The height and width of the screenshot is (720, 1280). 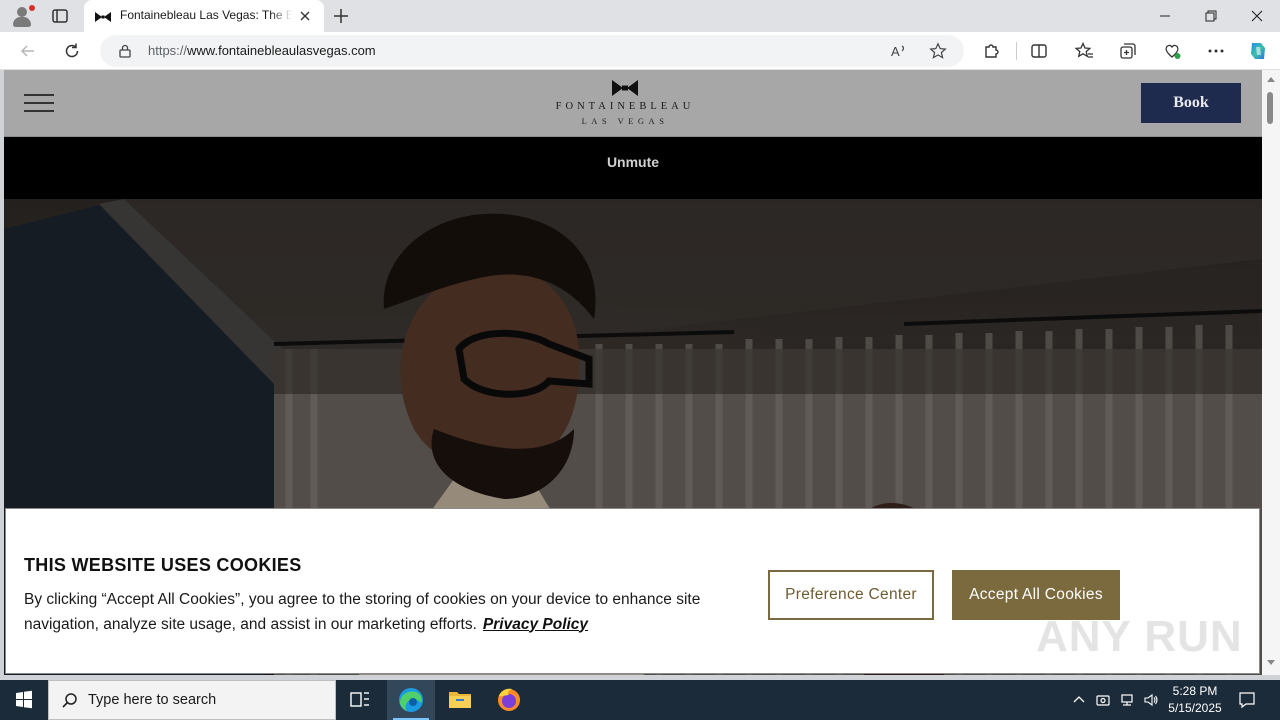 I want to click on favorite-star-icon, so click(x=938, y=51).